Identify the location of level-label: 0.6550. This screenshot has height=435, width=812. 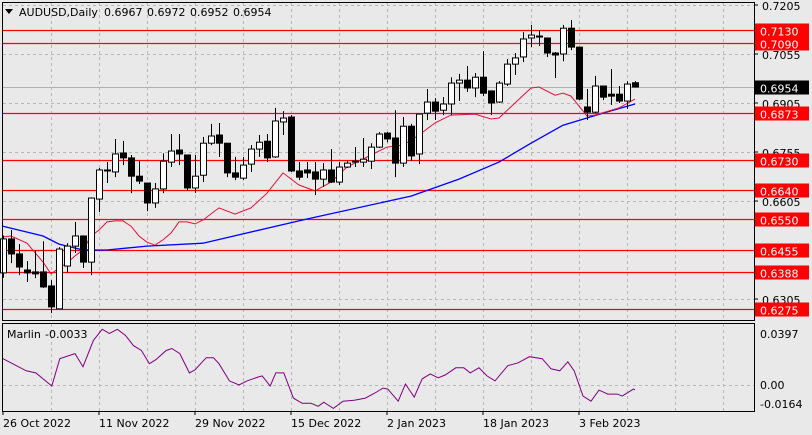
(779, 221).